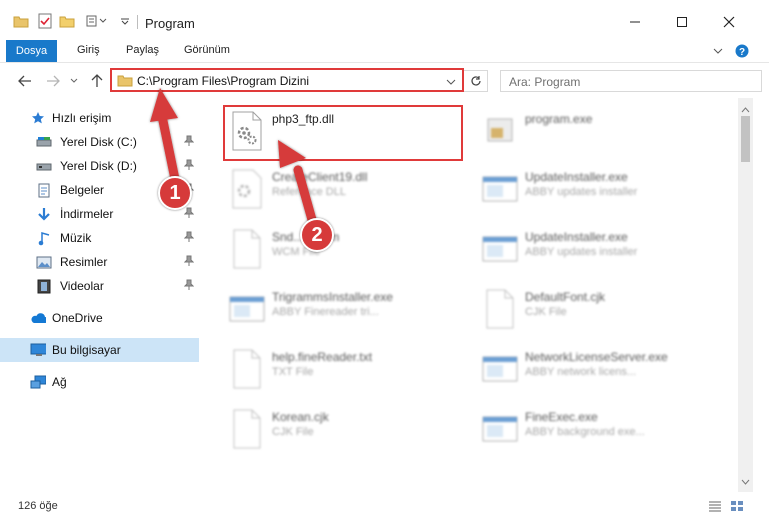  What do you see at coordinates (87, 214) in the screenshot?
I see `sidebar-item-label: İndirmeler` at bounding box center [87, 214].